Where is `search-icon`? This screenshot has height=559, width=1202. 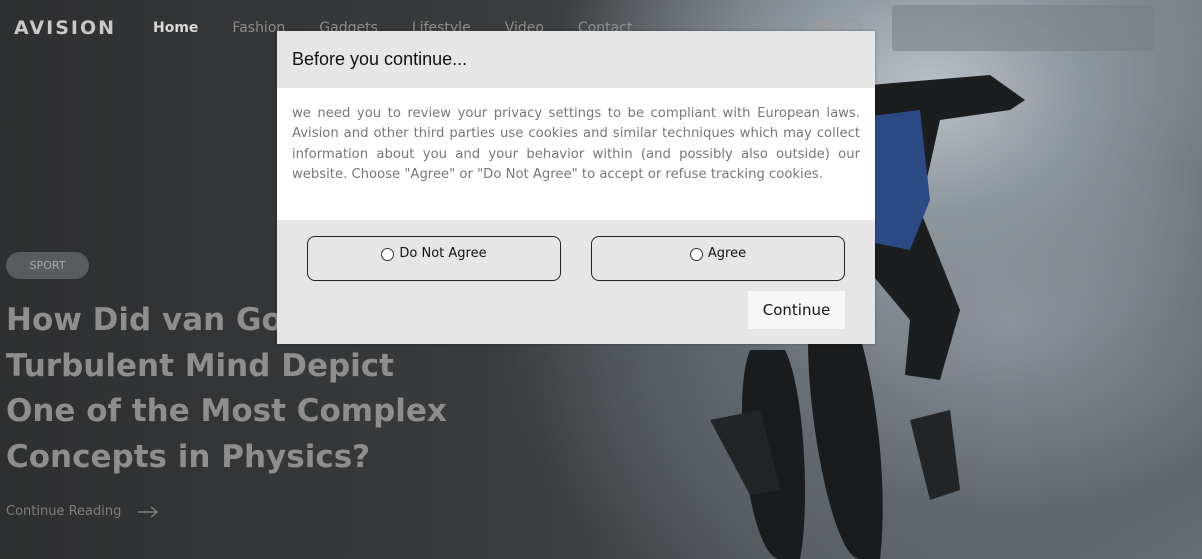
search-icon is located at coordinates (924, 28).